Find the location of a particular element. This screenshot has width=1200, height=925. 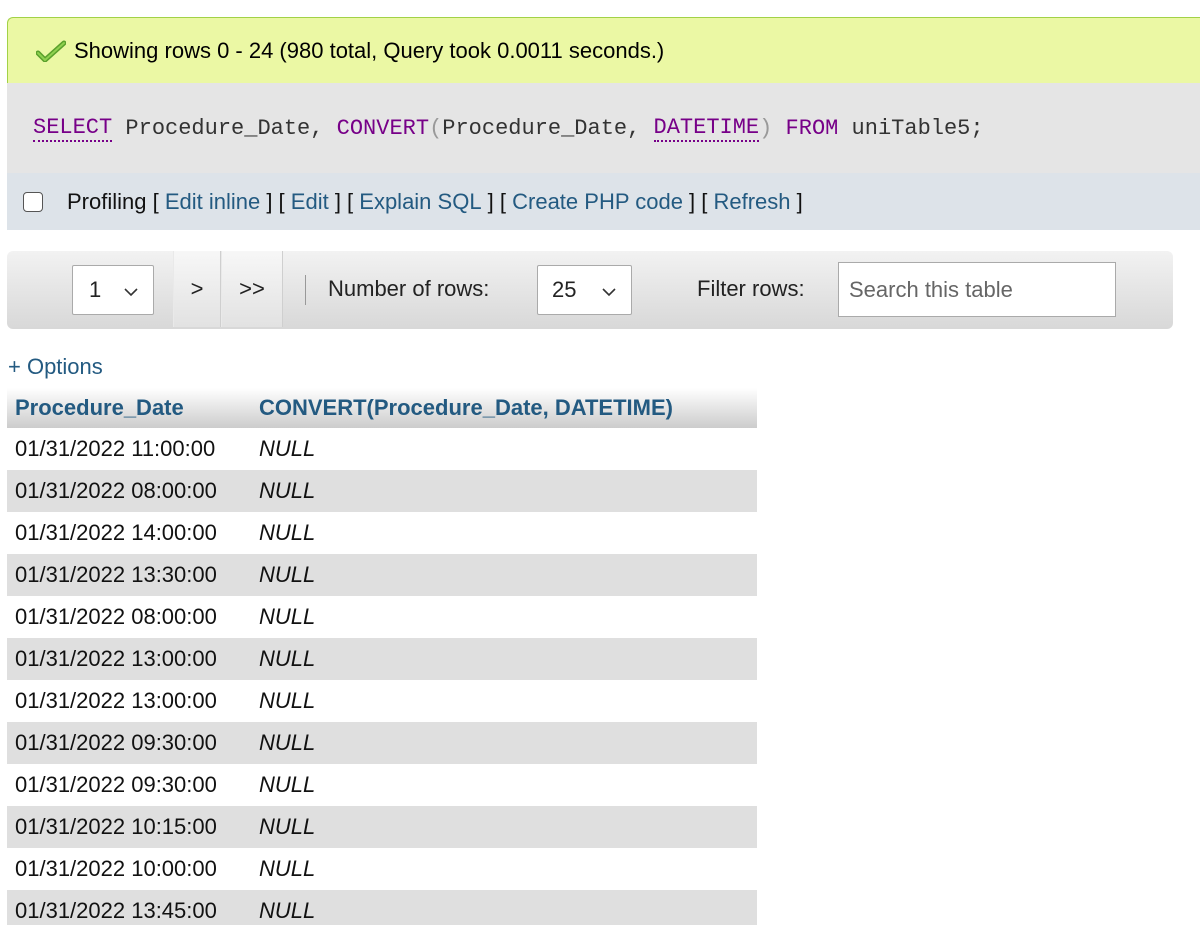

navigation-bar: 1 > >> Number of rows: 25 Filter rows: is located at coordinates (590, 290).